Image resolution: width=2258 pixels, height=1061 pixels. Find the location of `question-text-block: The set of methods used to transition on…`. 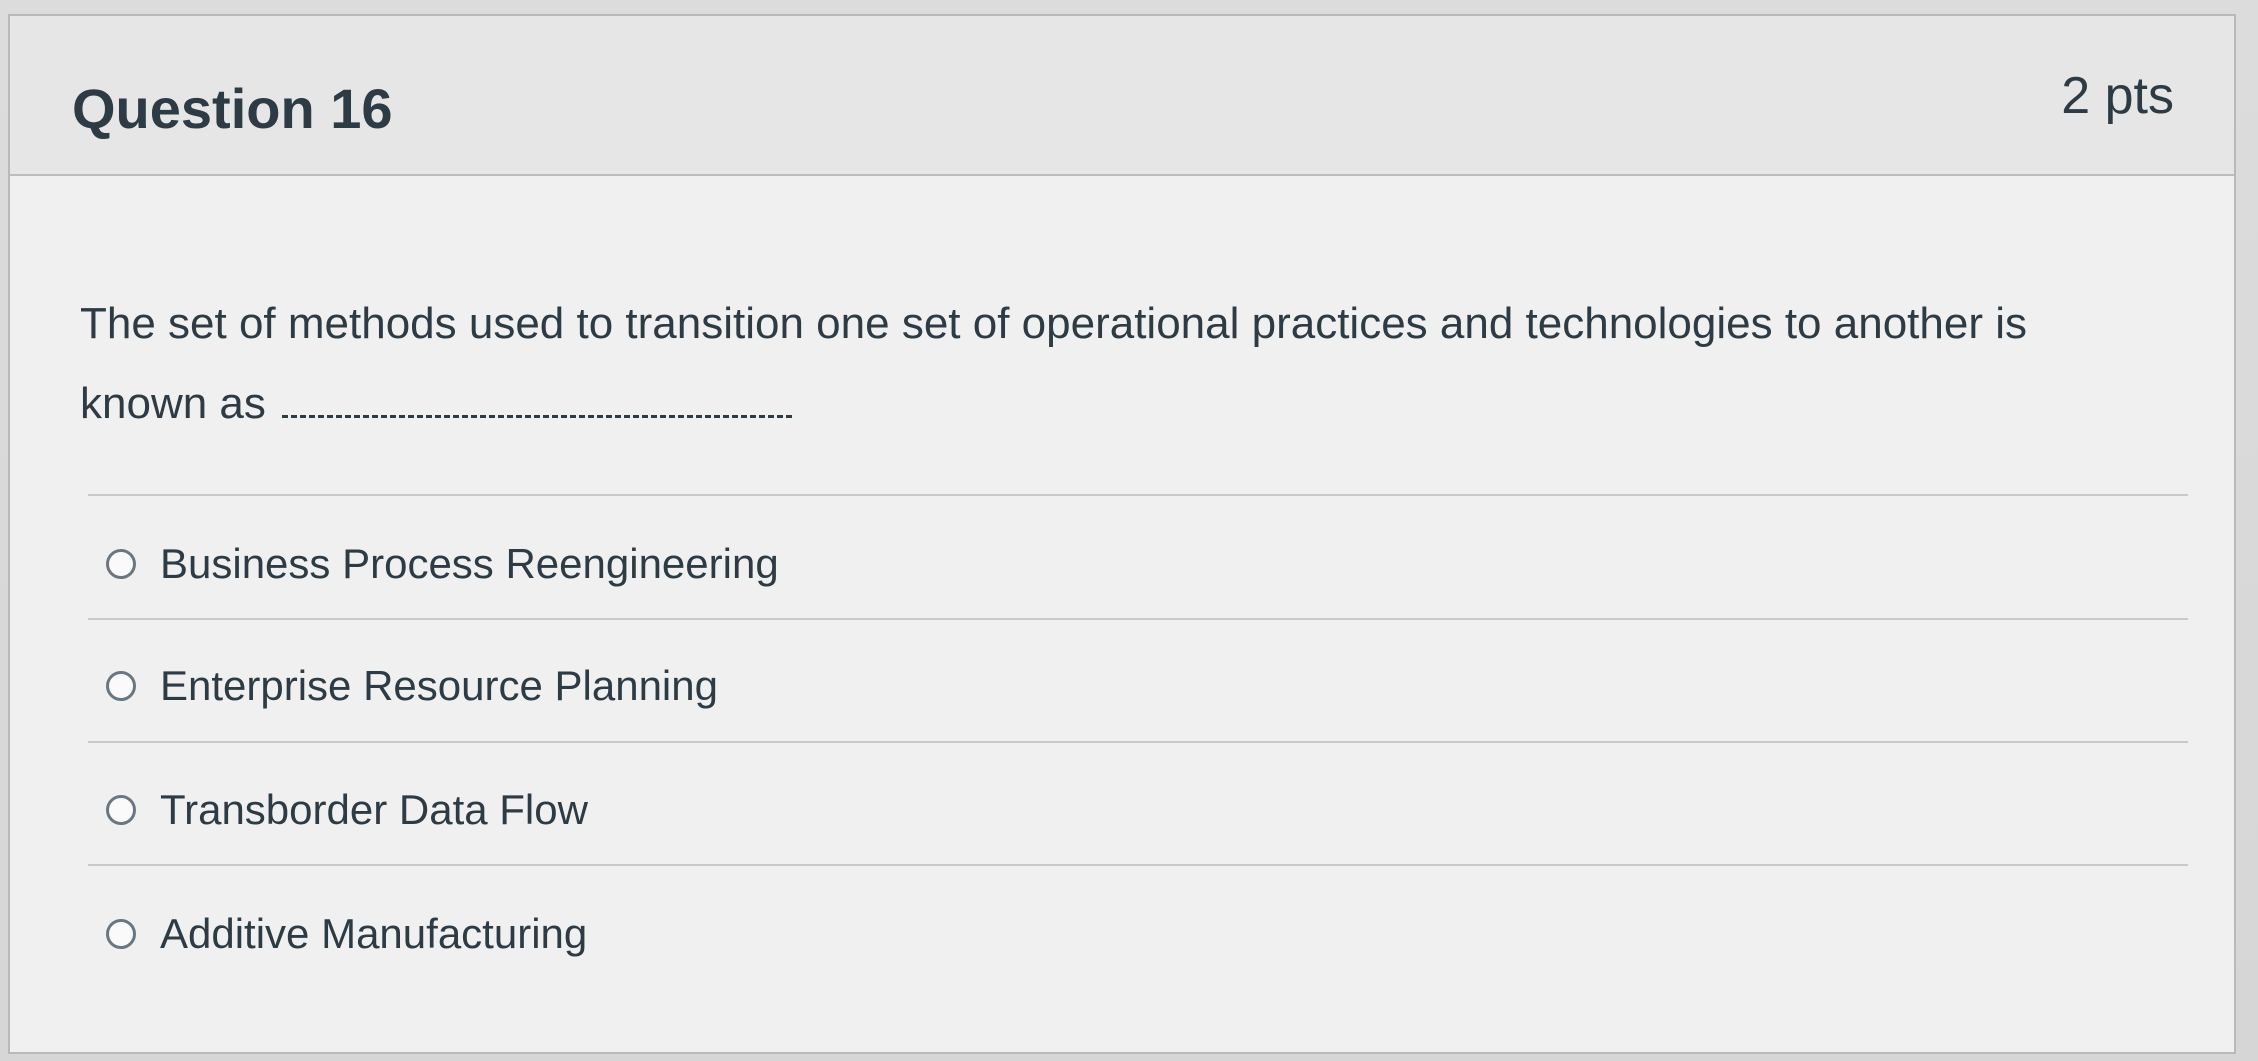

question-text-block: The set of methods used to transition on… is located at coordinates (1080, 364).